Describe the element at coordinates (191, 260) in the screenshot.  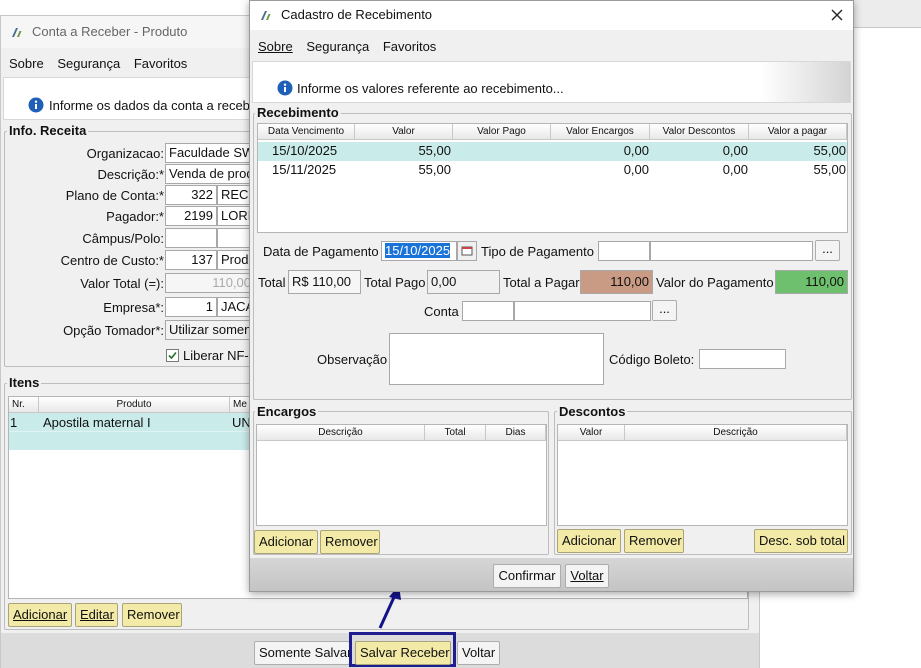
I see `centro-custo-code-field: 137` at that location.